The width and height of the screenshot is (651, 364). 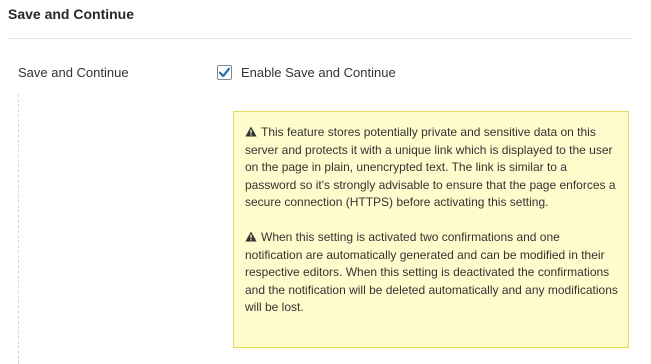 What do you see at coordinates (318, 72) in the screenshot?
I see `enable-save-continue-label: Enable Save and Continue` at bounding box center [318, 72].